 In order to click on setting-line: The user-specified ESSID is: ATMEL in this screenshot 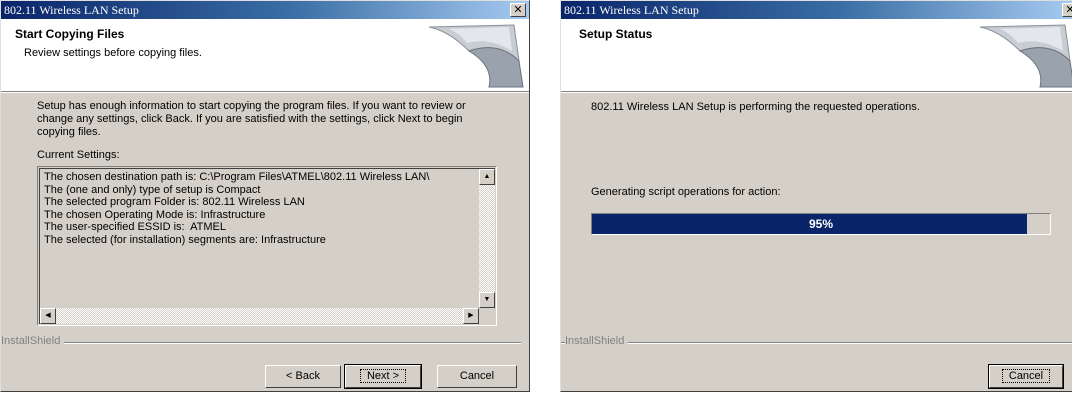, I will do `click(135, 227)`.